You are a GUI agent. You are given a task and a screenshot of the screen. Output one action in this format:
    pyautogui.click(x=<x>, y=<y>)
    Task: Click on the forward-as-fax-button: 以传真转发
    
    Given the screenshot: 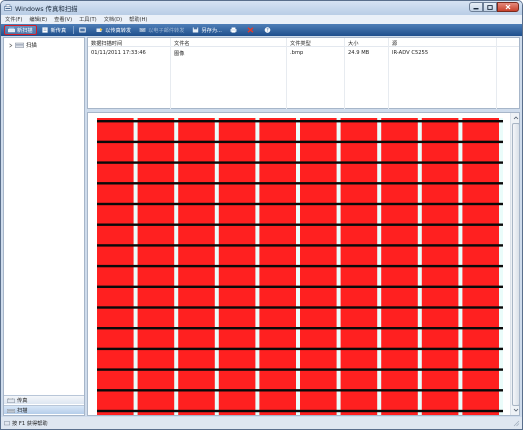 What is the action you would take?
    pyautogui.click(x=113, y=30)
    